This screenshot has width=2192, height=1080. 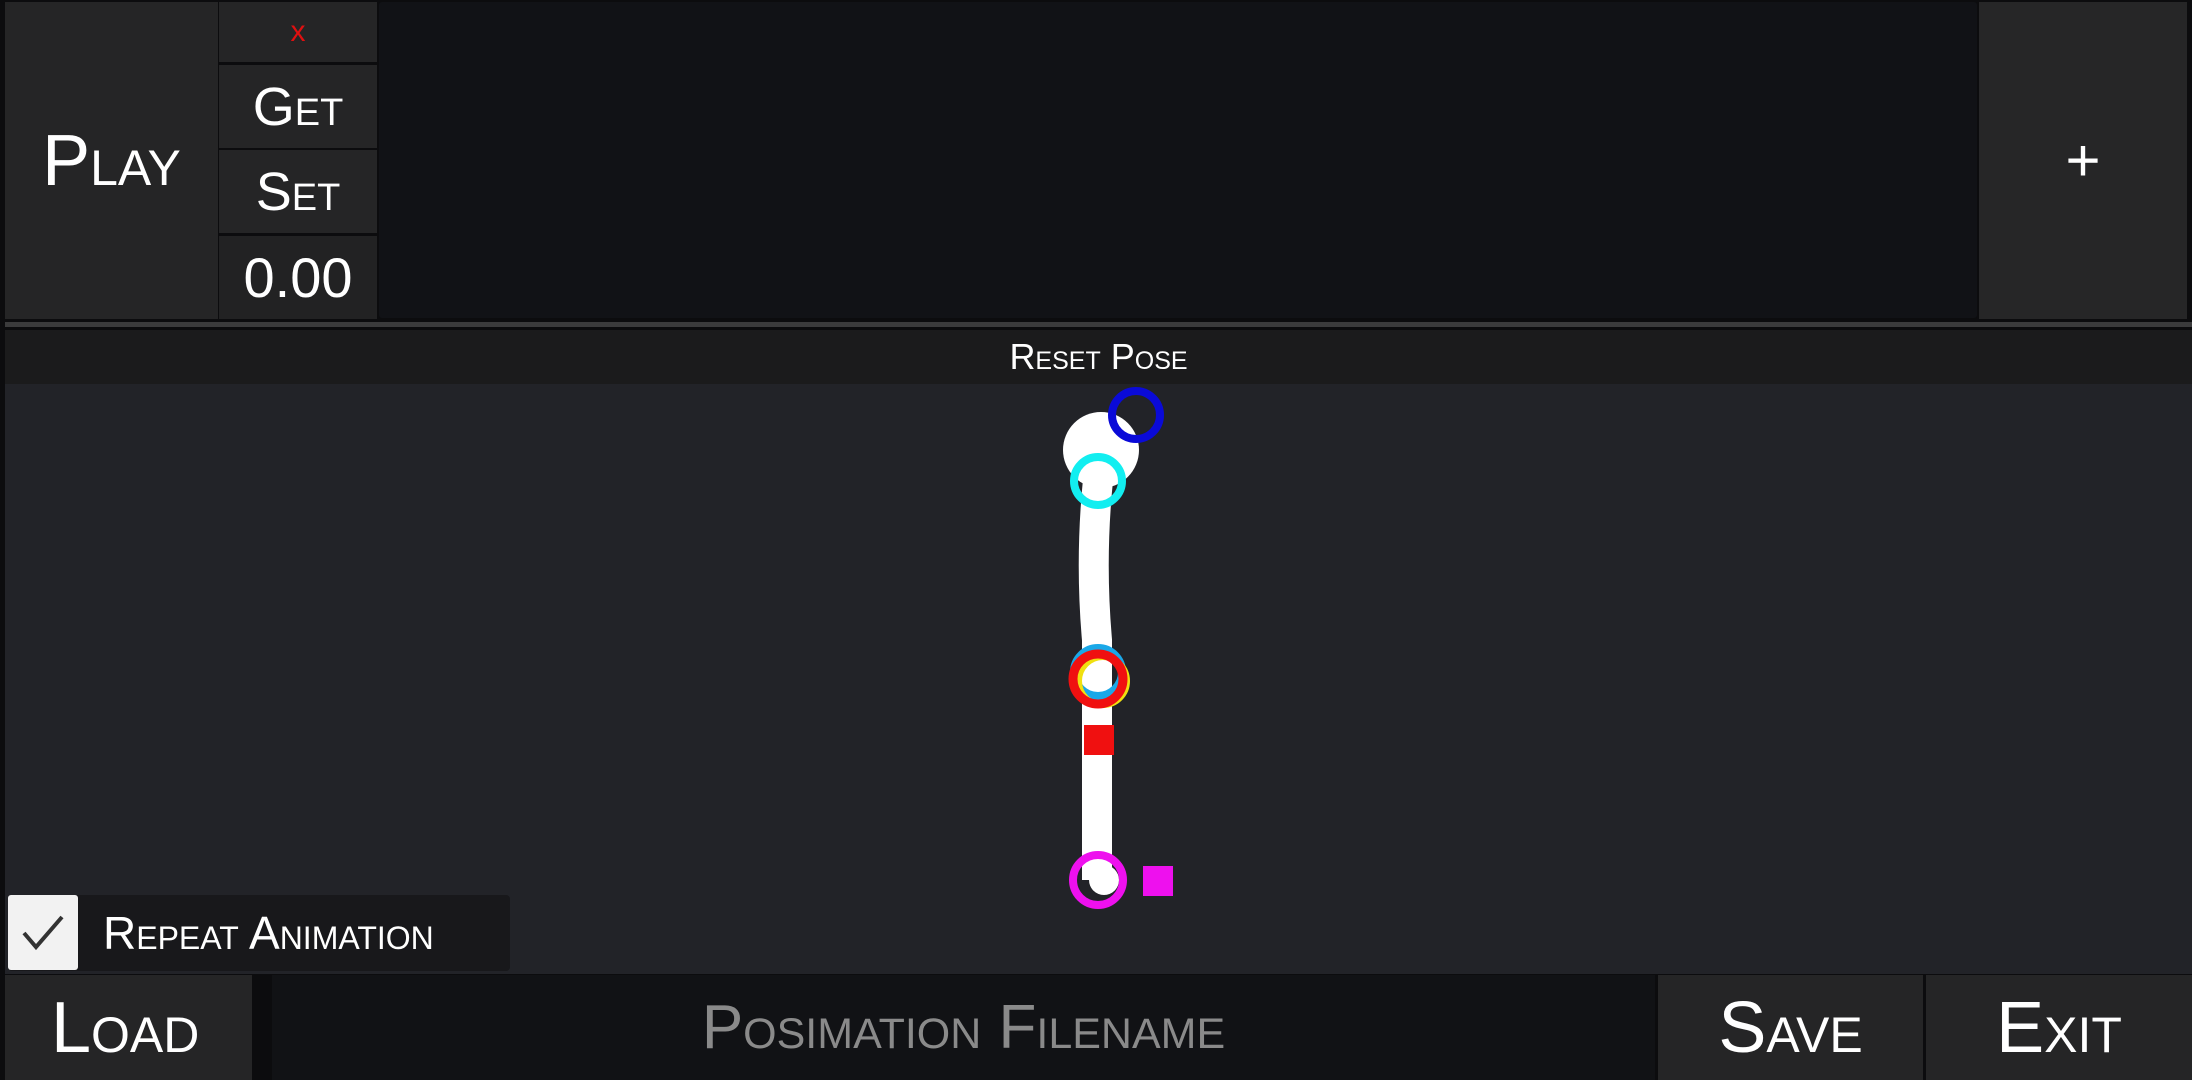 I want to click on plus-icon: +, so click(x=2083, y=160).